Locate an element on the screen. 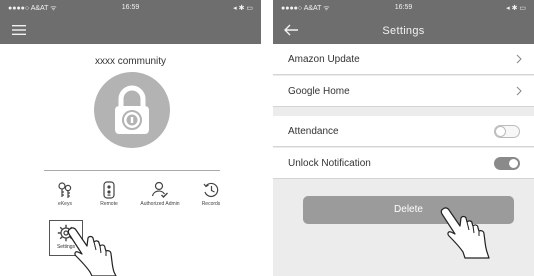 The image size is (534, 276). nav-bar: Settings is located at coordinates (403, 30).